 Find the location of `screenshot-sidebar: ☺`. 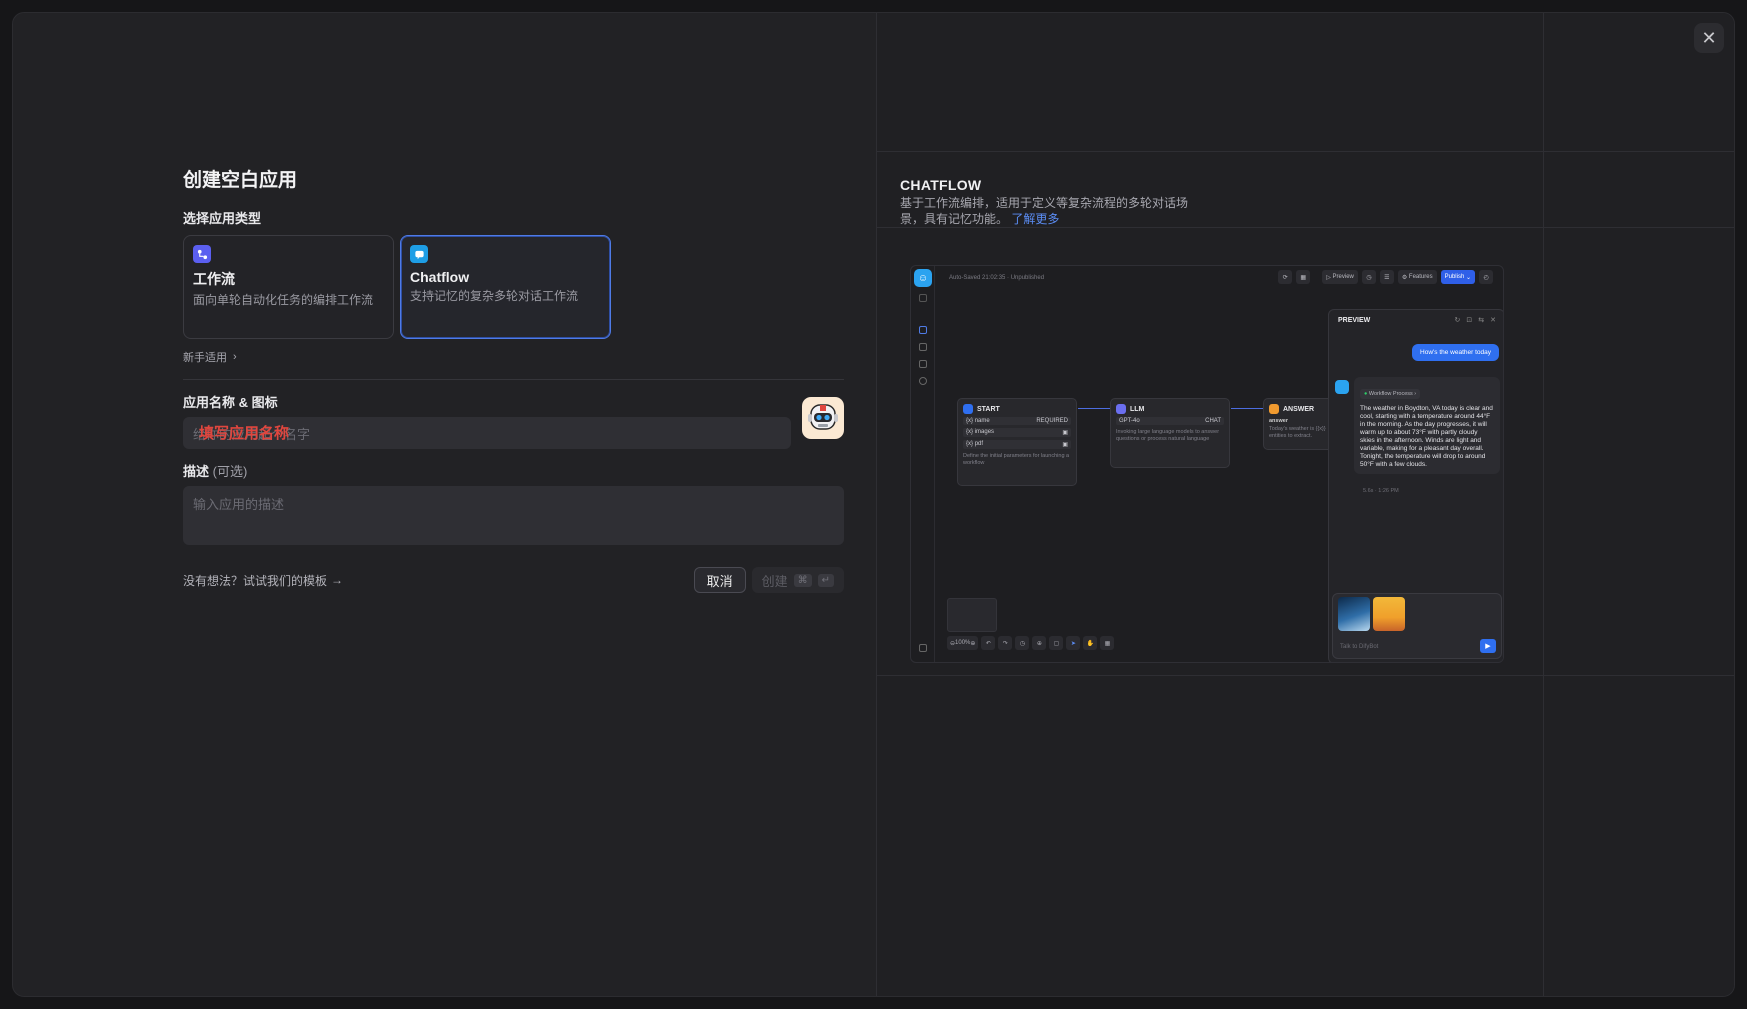

screenshot-sidebar: ☺ is located at coordinates (923, 464).